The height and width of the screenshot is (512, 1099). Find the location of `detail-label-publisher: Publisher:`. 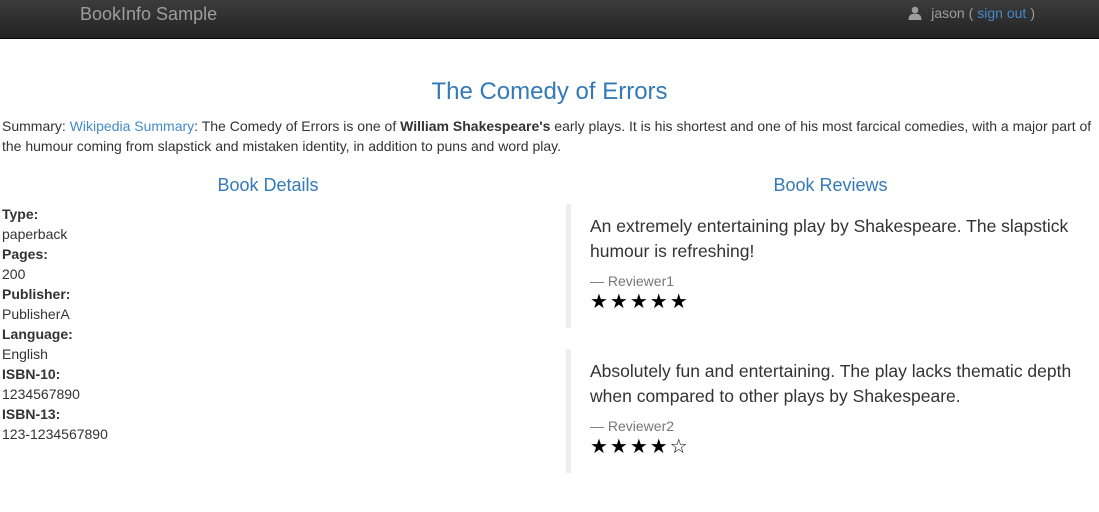

detail-label-publisher: Publisher: is located at coordinates (36, 294).